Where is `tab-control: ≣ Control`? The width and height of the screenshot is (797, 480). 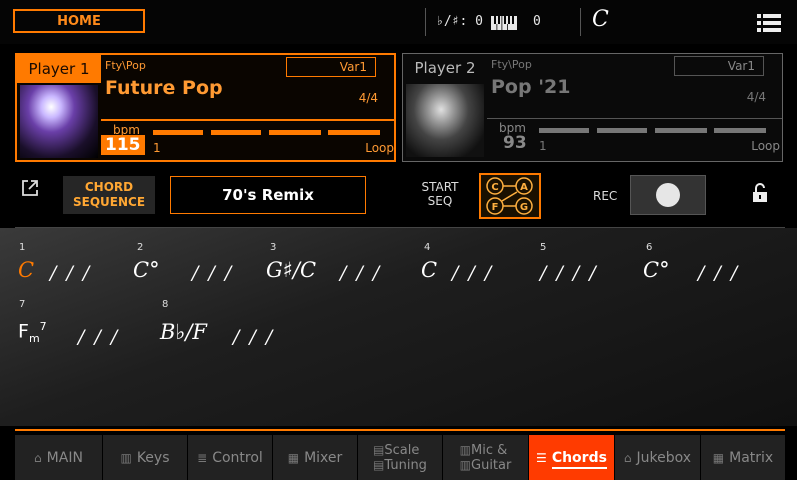
tab-control: ≣ Control is located at coordinates (230, 457).